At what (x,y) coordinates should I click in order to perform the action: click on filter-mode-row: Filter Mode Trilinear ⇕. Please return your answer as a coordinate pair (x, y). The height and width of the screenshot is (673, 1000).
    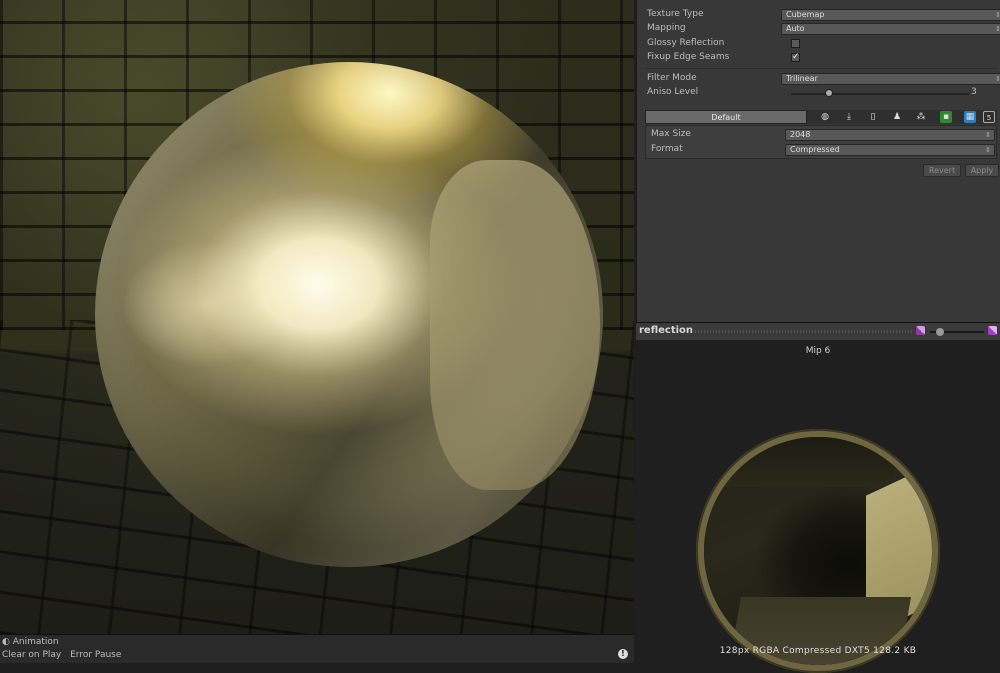
    Looking at the image, I should click on (823, 80).